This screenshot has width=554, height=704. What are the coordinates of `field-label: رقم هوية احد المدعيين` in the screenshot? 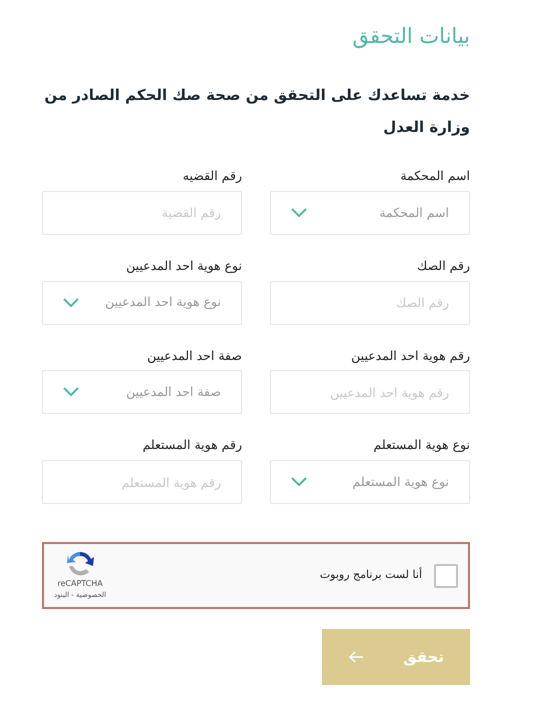 It's located at (410, 355).